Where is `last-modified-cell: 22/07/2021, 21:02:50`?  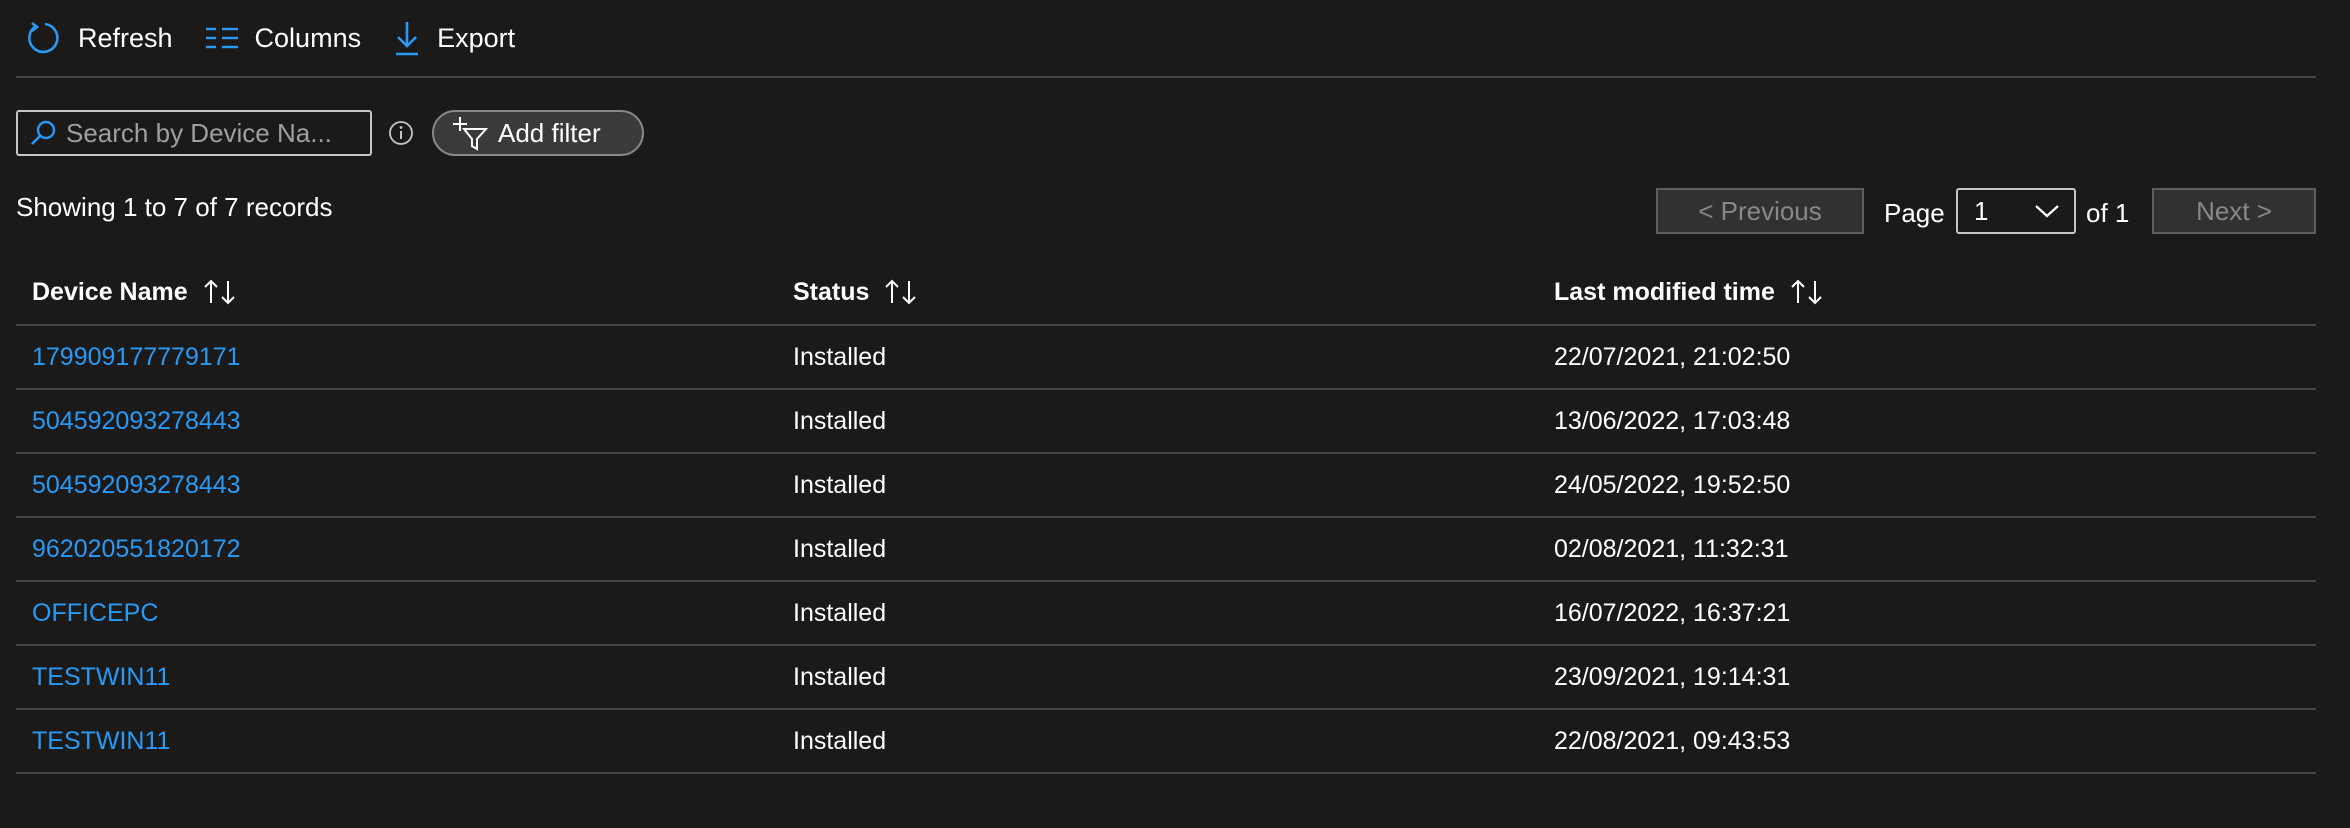
last-modified-cell: 22/07/2021, 21:02:50 is located at coordinates (1672, 356).